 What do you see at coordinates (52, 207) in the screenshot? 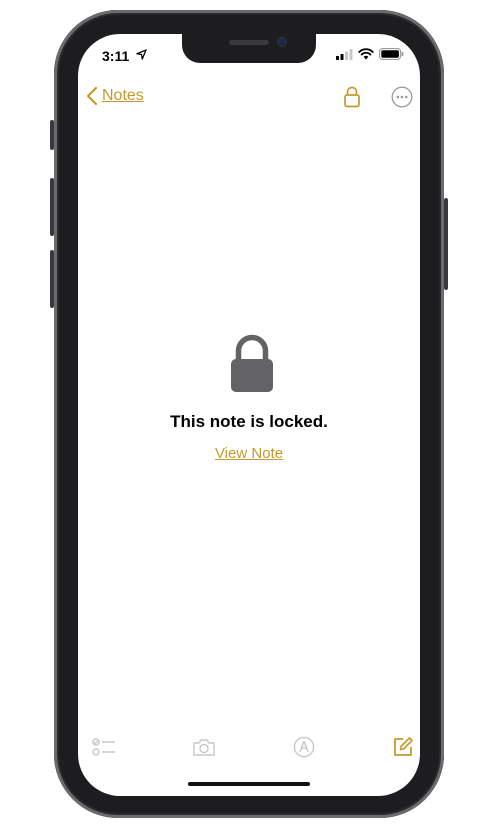
I see `volume-up-button` at bounding box center [52, 207].